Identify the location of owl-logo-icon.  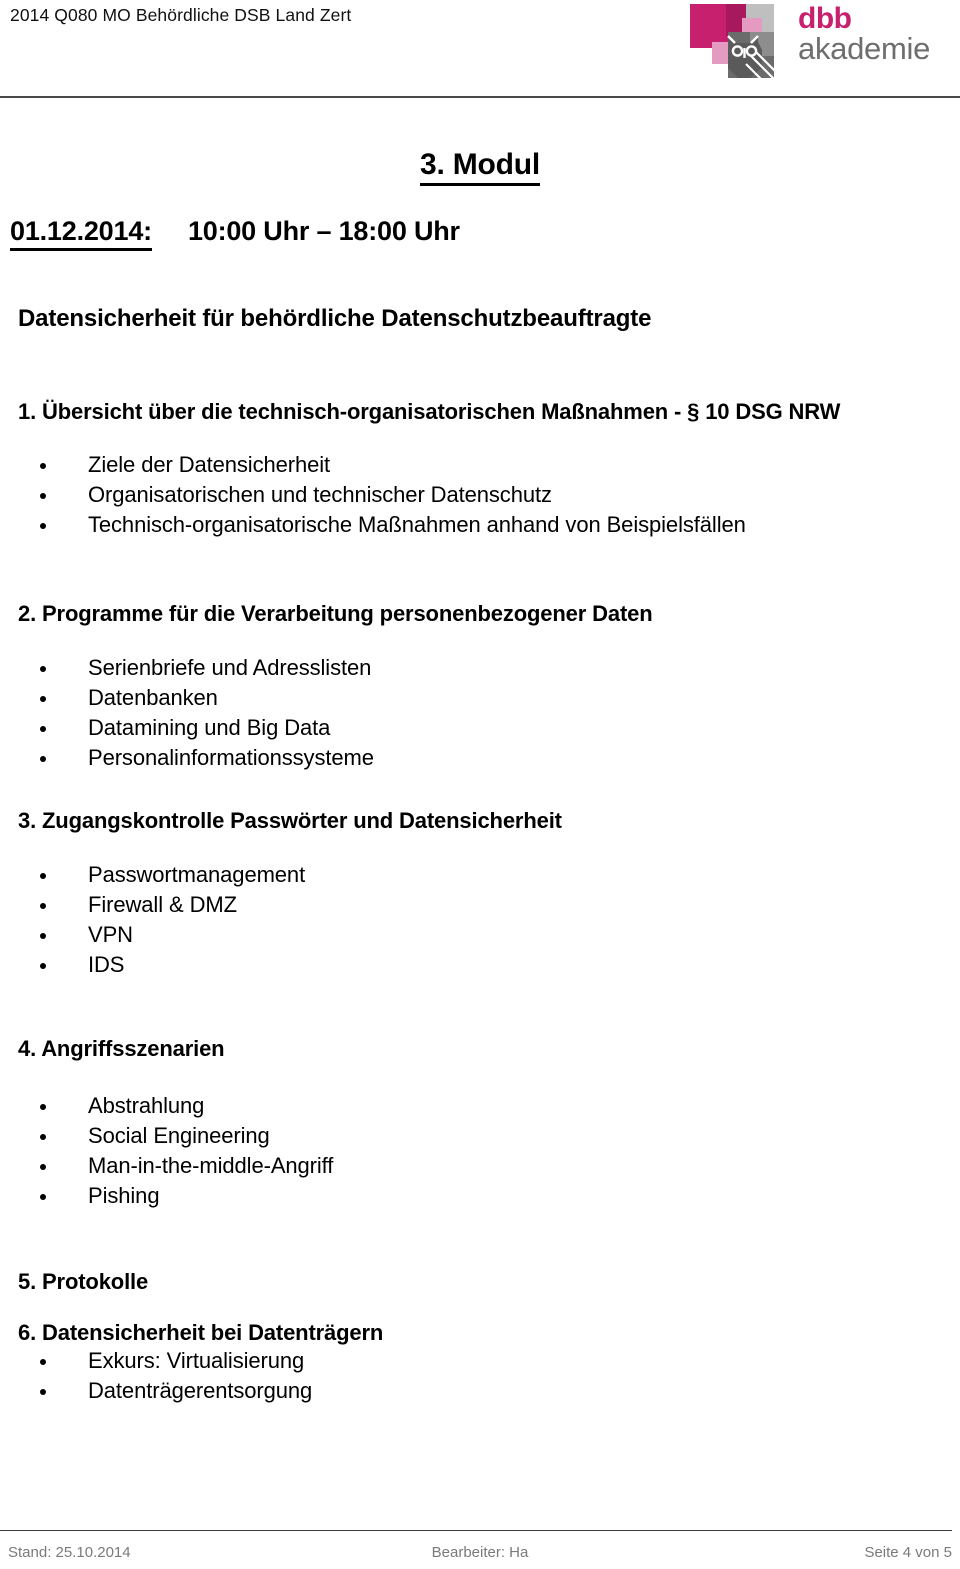
(734, 44).